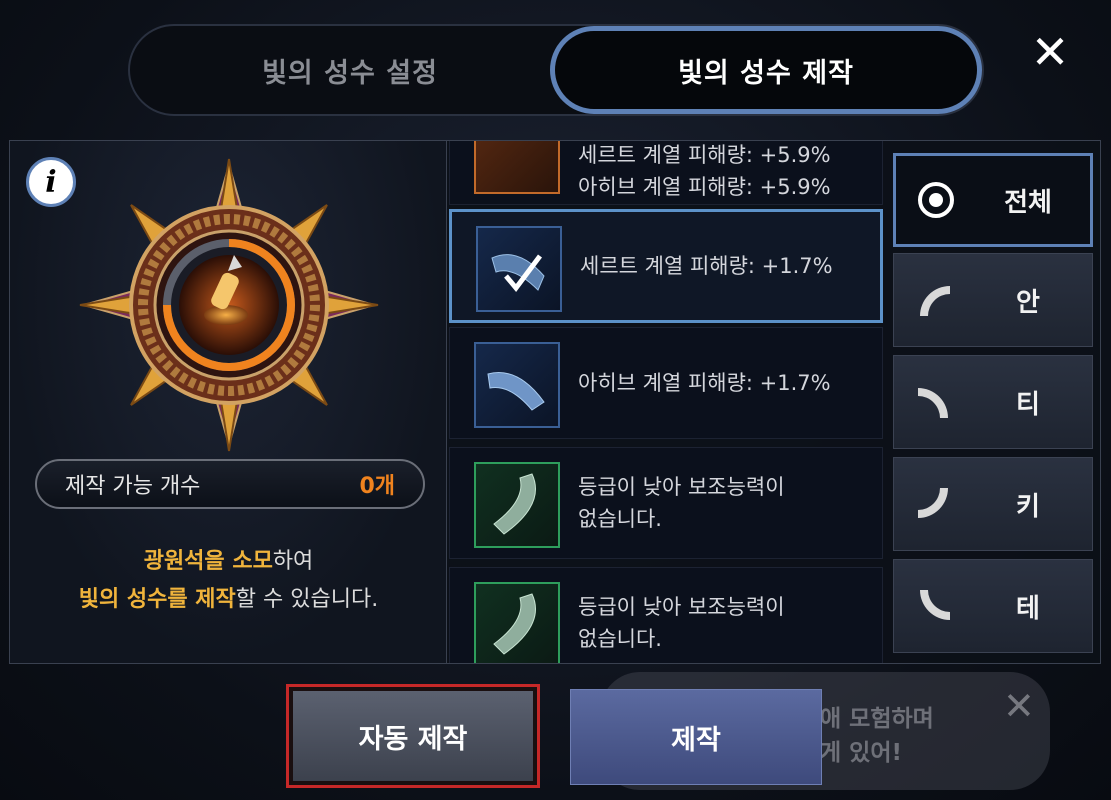  I want to click on filter-label: 전체, so click(1028, 202).